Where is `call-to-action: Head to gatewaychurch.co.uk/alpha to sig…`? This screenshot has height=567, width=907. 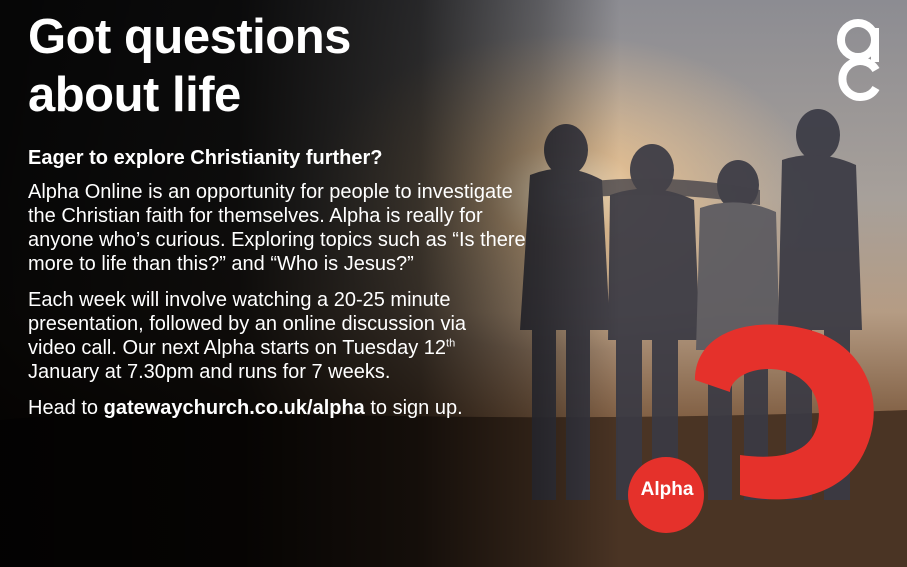 call-to-action: Head to gatewaychurch.co.uk/alpha to sig… is located at coordinates (273, 408).